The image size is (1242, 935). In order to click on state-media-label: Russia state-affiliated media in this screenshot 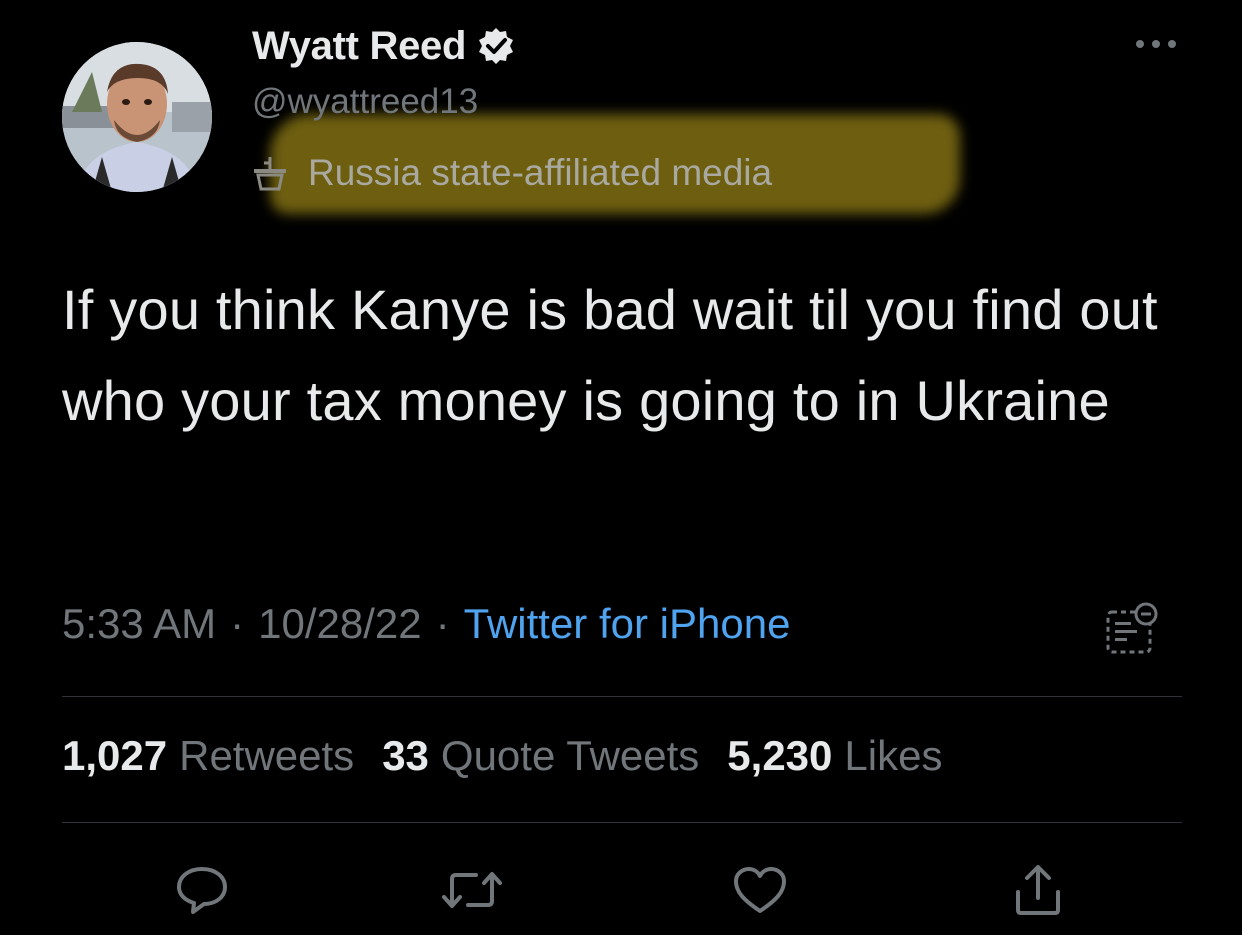, I will do `click(511, 173)`.